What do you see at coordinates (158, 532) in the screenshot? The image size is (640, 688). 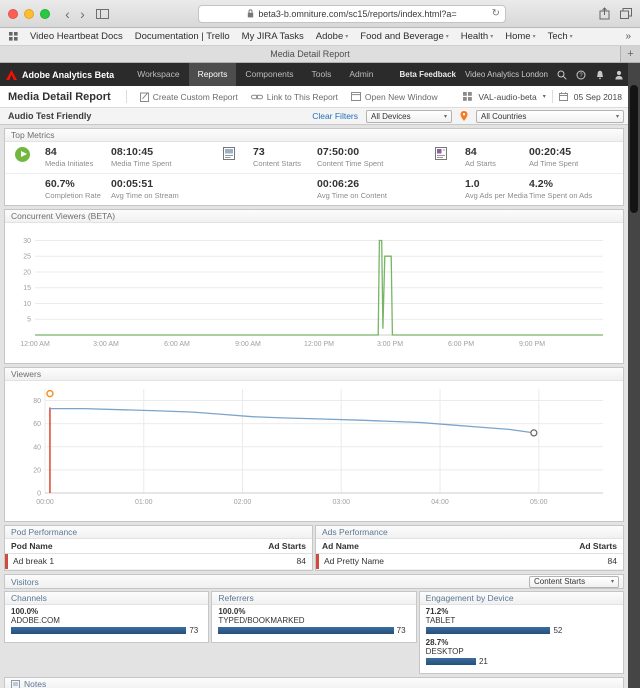 I see `panel-title: Pod Performance` at bounding box center [158, 532].